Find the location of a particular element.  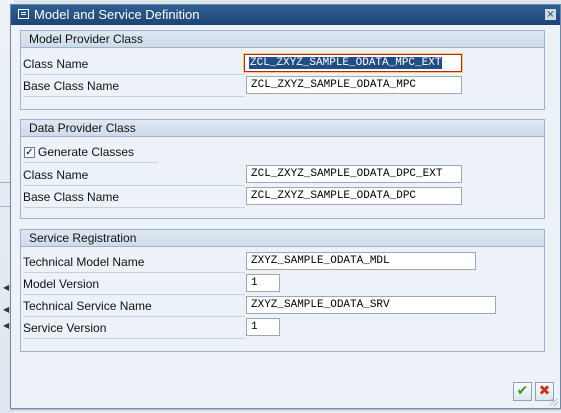

app-icon is located at coordinates (23, 14).